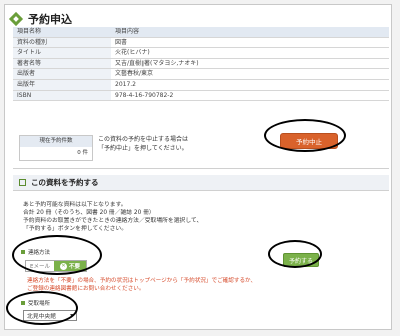 The height and width of the screenshot is (336, 400). I want to click on reserve-section-title: この資料を予約する, so click(65, 182).